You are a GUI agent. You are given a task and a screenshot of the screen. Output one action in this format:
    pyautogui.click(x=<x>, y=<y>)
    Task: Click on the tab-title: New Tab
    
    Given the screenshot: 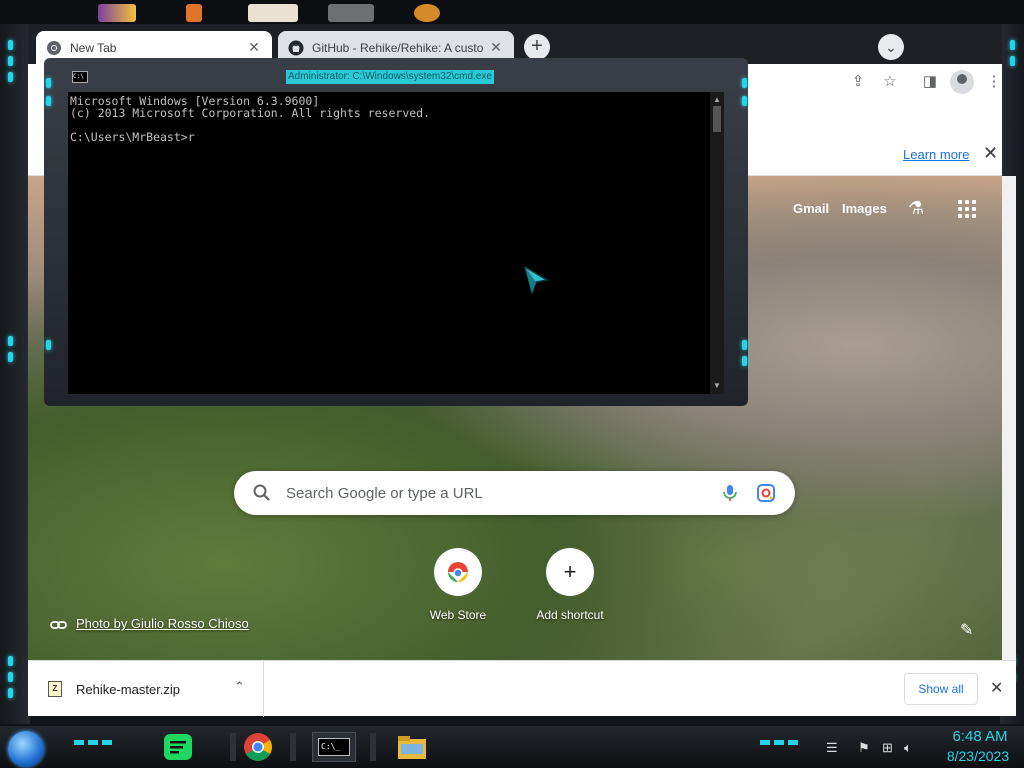 What is the action you would take?
    pyautogui.click(x=93, y=47)
    